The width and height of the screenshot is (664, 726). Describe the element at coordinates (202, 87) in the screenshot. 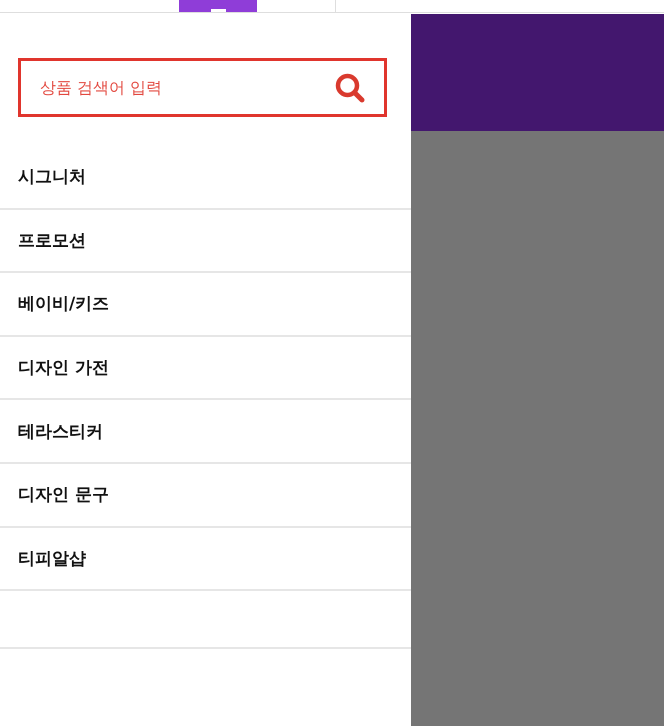

I see `search-field: 상품 검색어 입력` at that location.